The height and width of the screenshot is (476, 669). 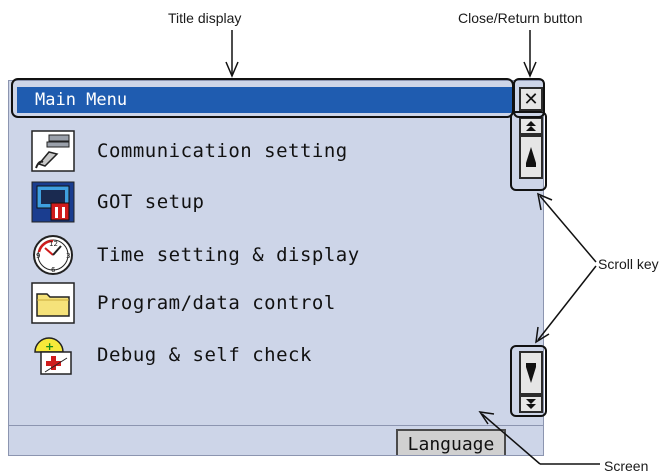 I want to click on menu-item-got-setup: GOT setup, so click(x=266, y=202).